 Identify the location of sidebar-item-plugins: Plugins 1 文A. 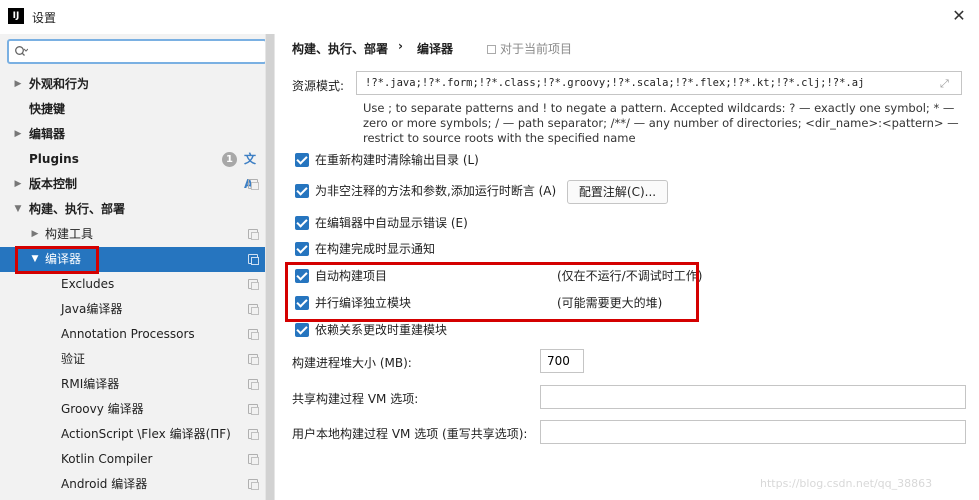
(132, 169).